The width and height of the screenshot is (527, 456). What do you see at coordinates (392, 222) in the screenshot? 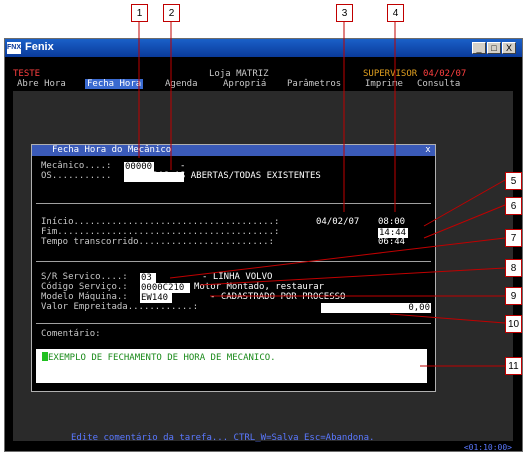
I see `inicio-time: 08:00` at bounding box center [392, 222].